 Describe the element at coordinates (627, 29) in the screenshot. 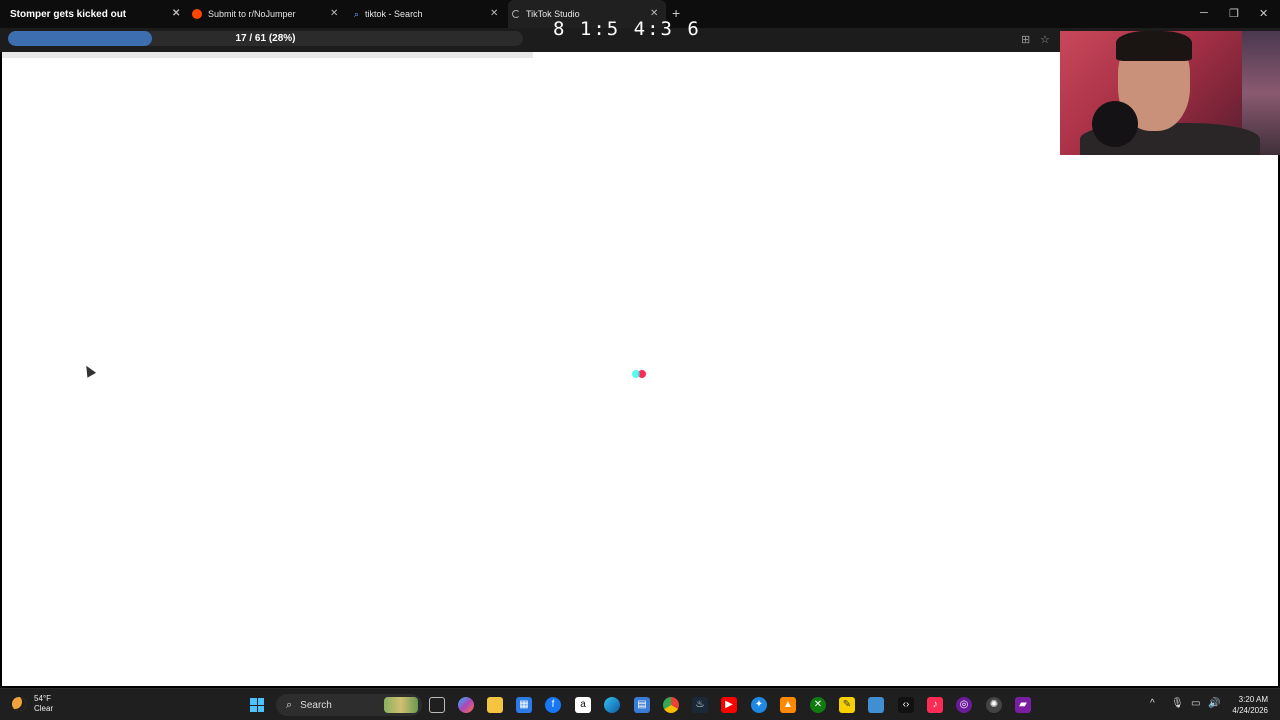

I see `countdown-timer: 8 1:5 4:3 6` at that location.